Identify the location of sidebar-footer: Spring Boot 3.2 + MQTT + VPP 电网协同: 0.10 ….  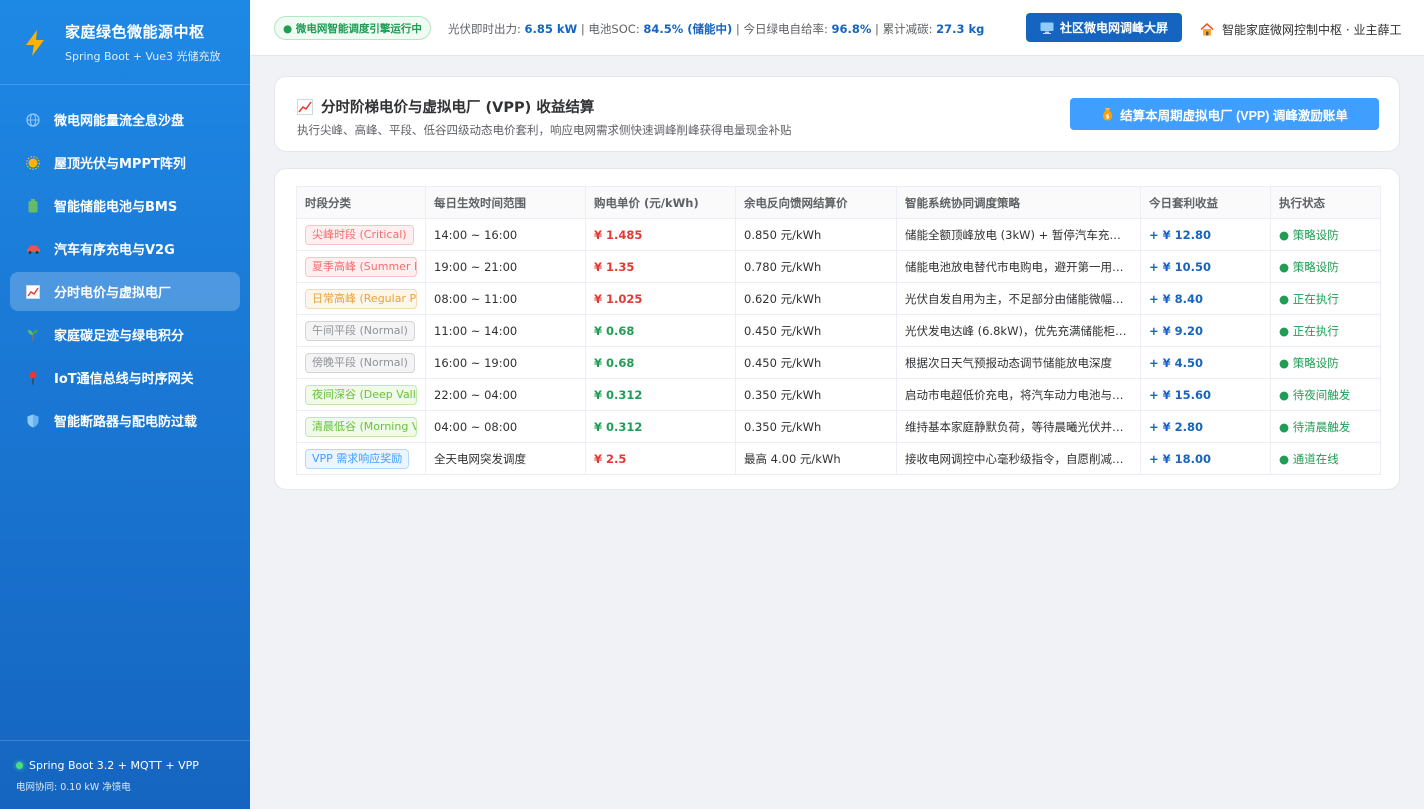
(125, 774).